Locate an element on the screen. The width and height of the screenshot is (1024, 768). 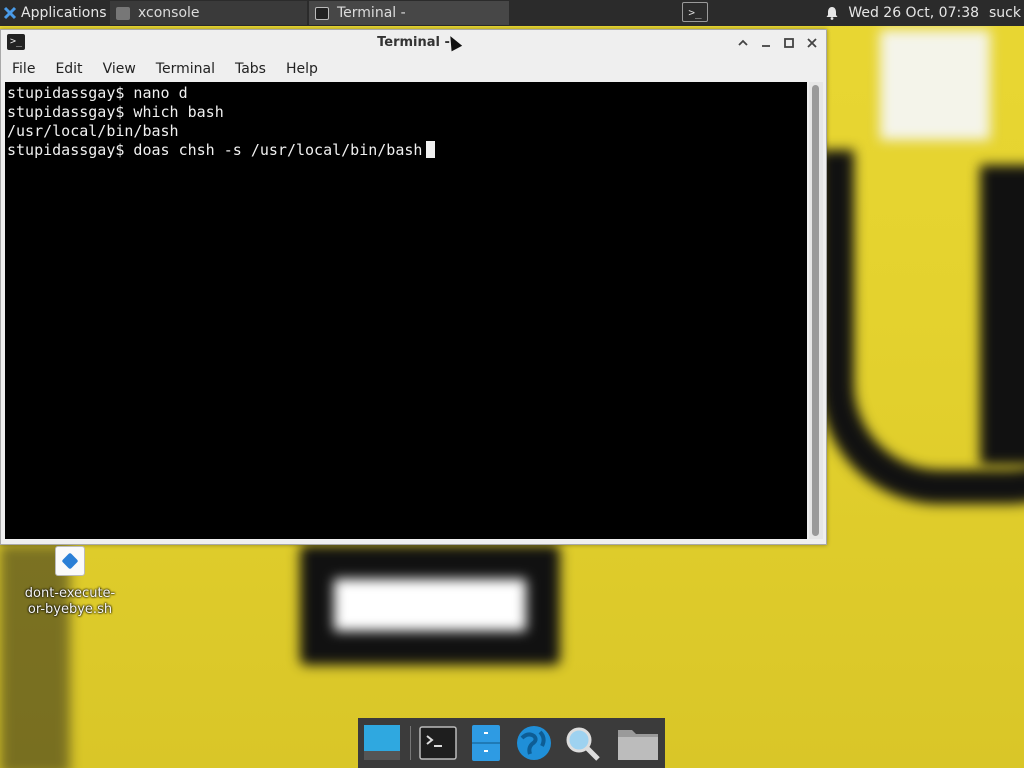
maximize-icon is located at coordinates (789, 43).